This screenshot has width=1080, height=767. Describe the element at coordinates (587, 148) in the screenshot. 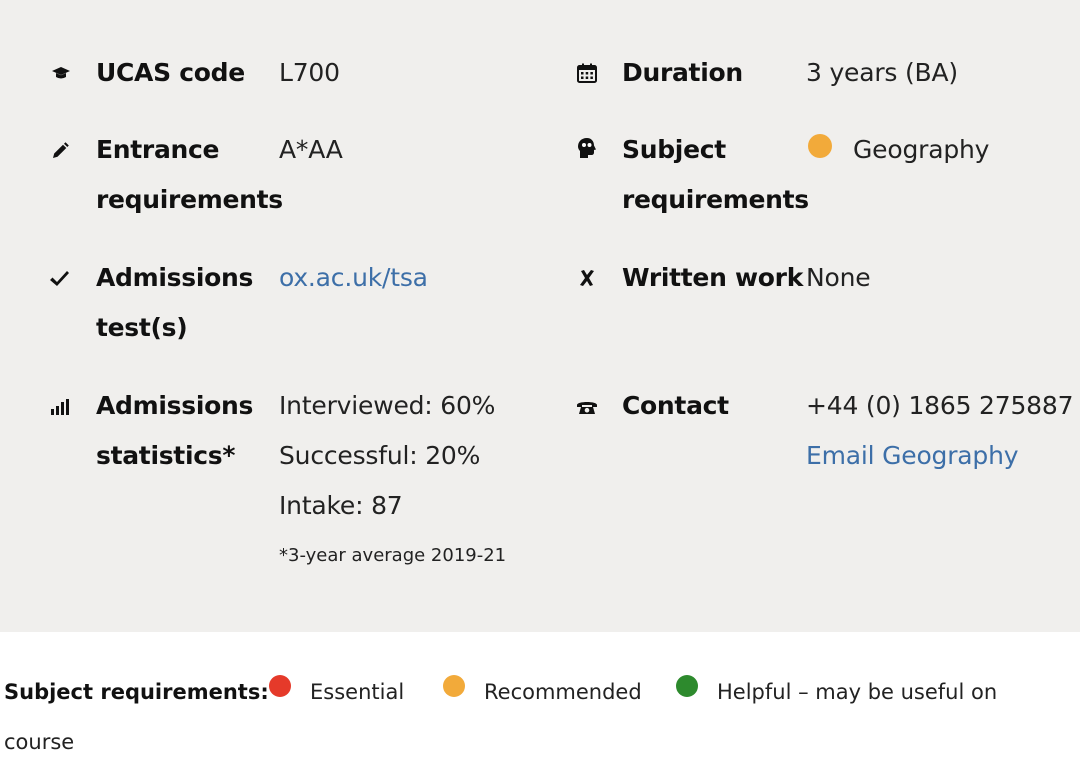

I see `head-icon` at that location.